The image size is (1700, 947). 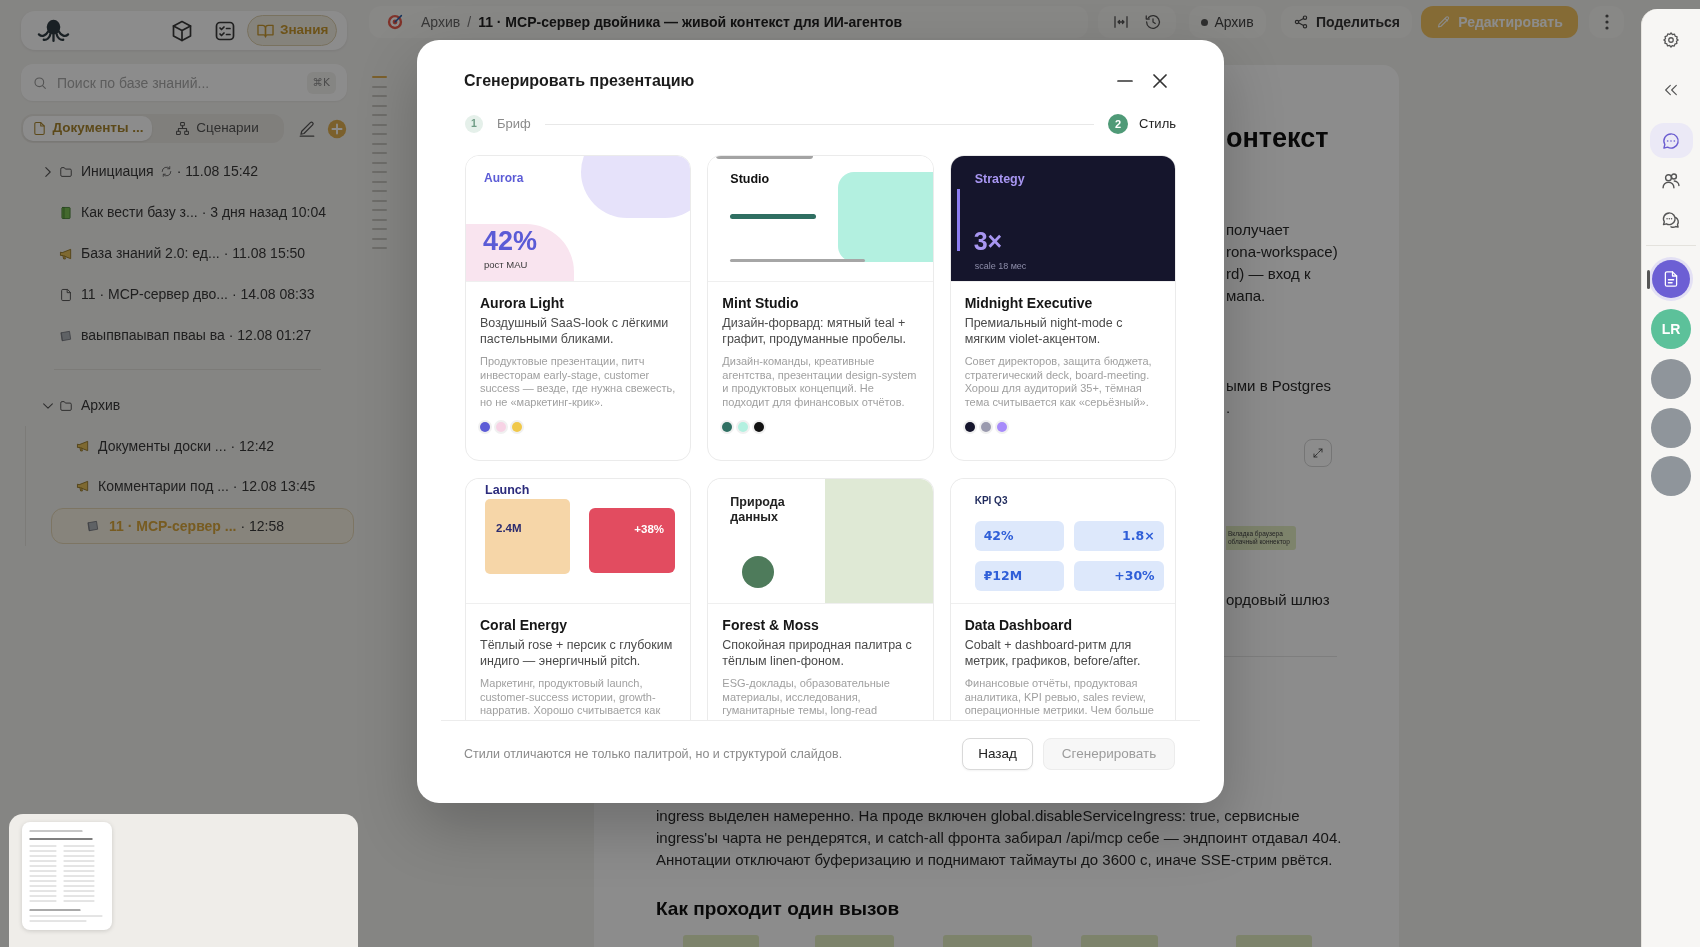 I want to click on outline-marker, so click(x=379, y=77).